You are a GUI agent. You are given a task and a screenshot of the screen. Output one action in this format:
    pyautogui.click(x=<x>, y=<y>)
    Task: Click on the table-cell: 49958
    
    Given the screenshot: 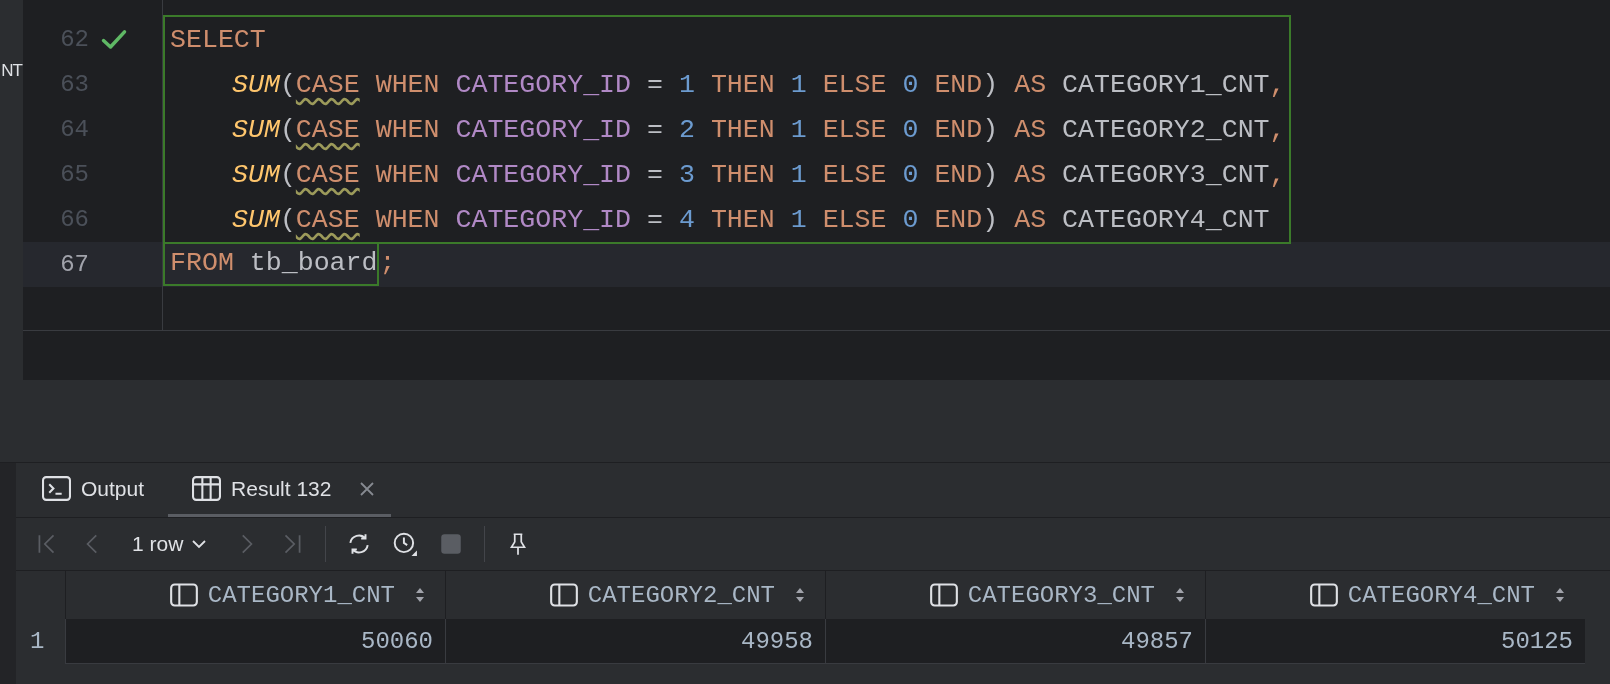 What is the action you would take?
    pyautogui.click(x=635, y=641)
    